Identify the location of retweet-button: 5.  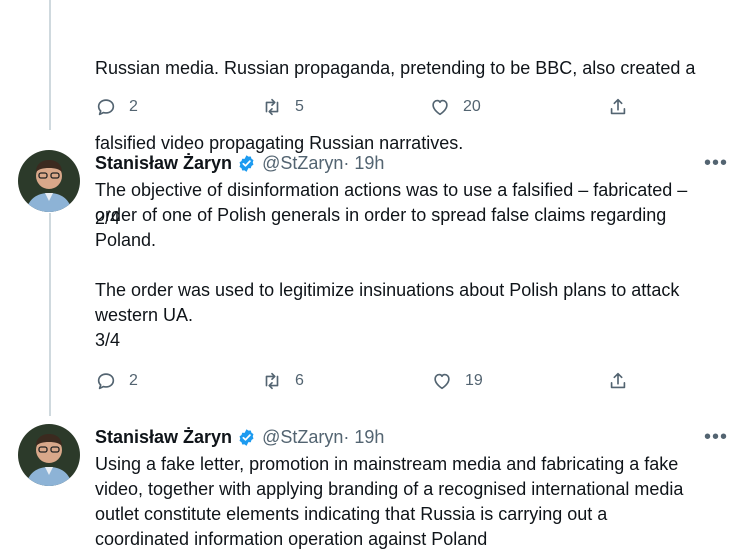
(282, 107).